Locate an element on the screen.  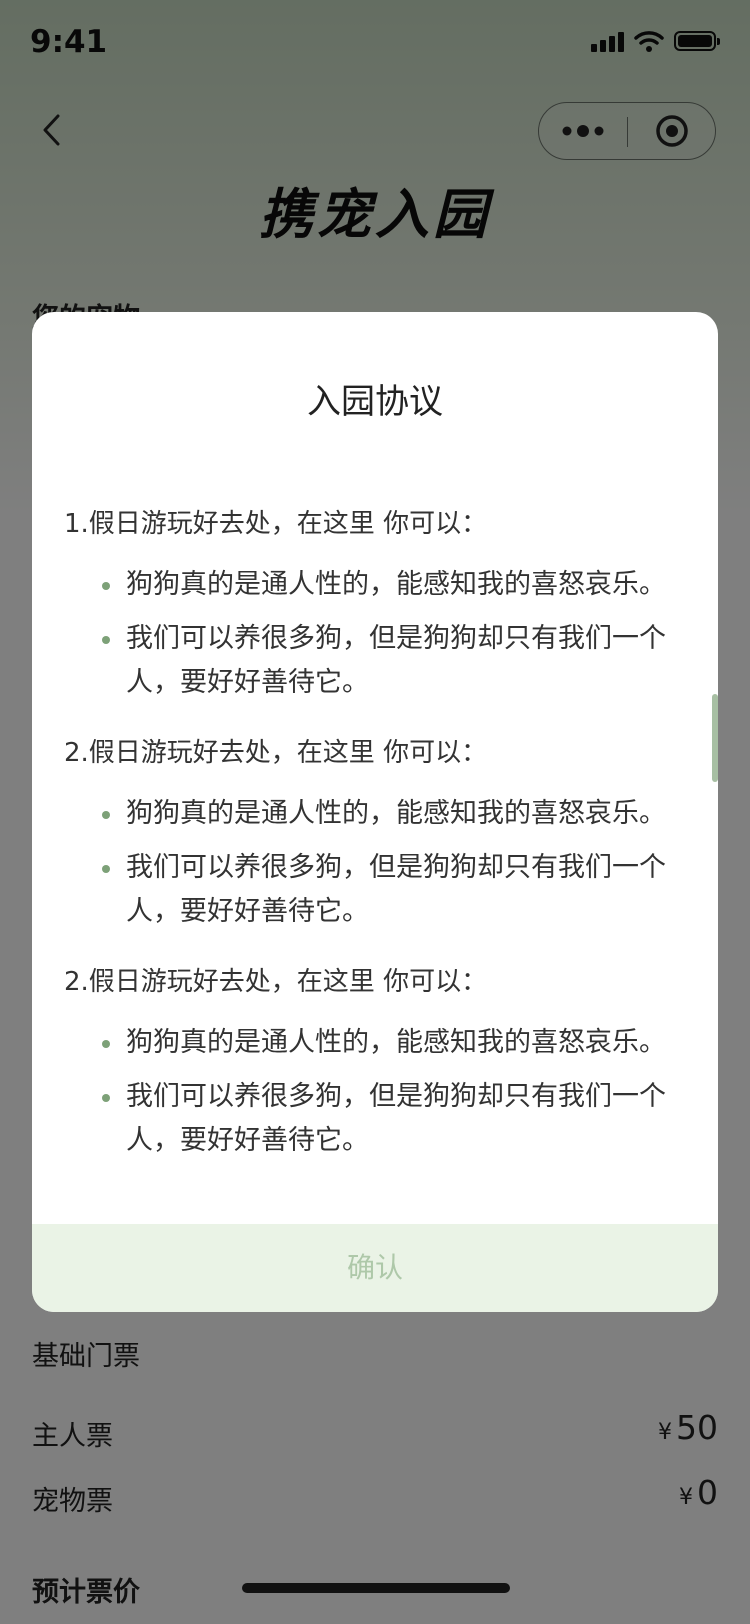
scrollbar is located at coordinates (715, 763).